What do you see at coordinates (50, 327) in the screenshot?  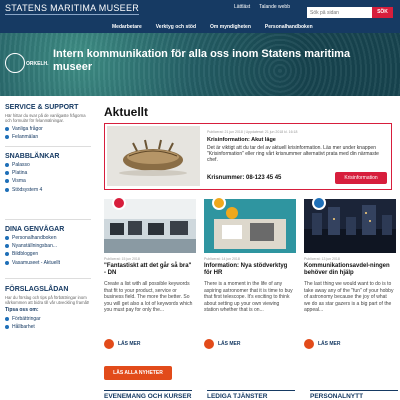 I see `sidebar-item-sustainability: Hållbarhet` at bounding box center [50, 327].